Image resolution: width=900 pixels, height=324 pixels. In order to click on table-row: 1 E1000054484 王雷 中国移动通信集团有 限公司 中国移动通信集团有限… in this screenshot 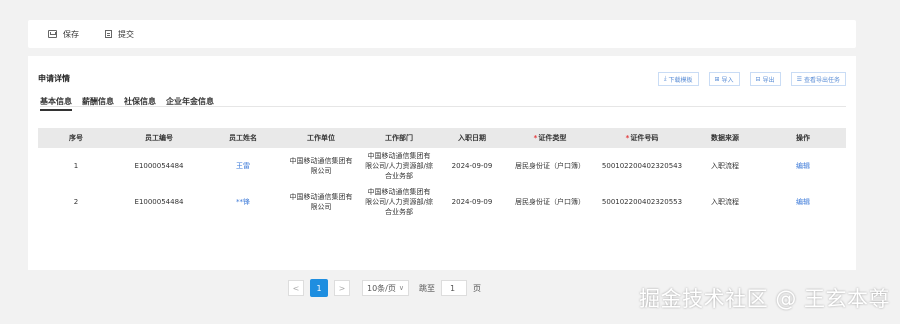, I will do `click(442, 166)`.